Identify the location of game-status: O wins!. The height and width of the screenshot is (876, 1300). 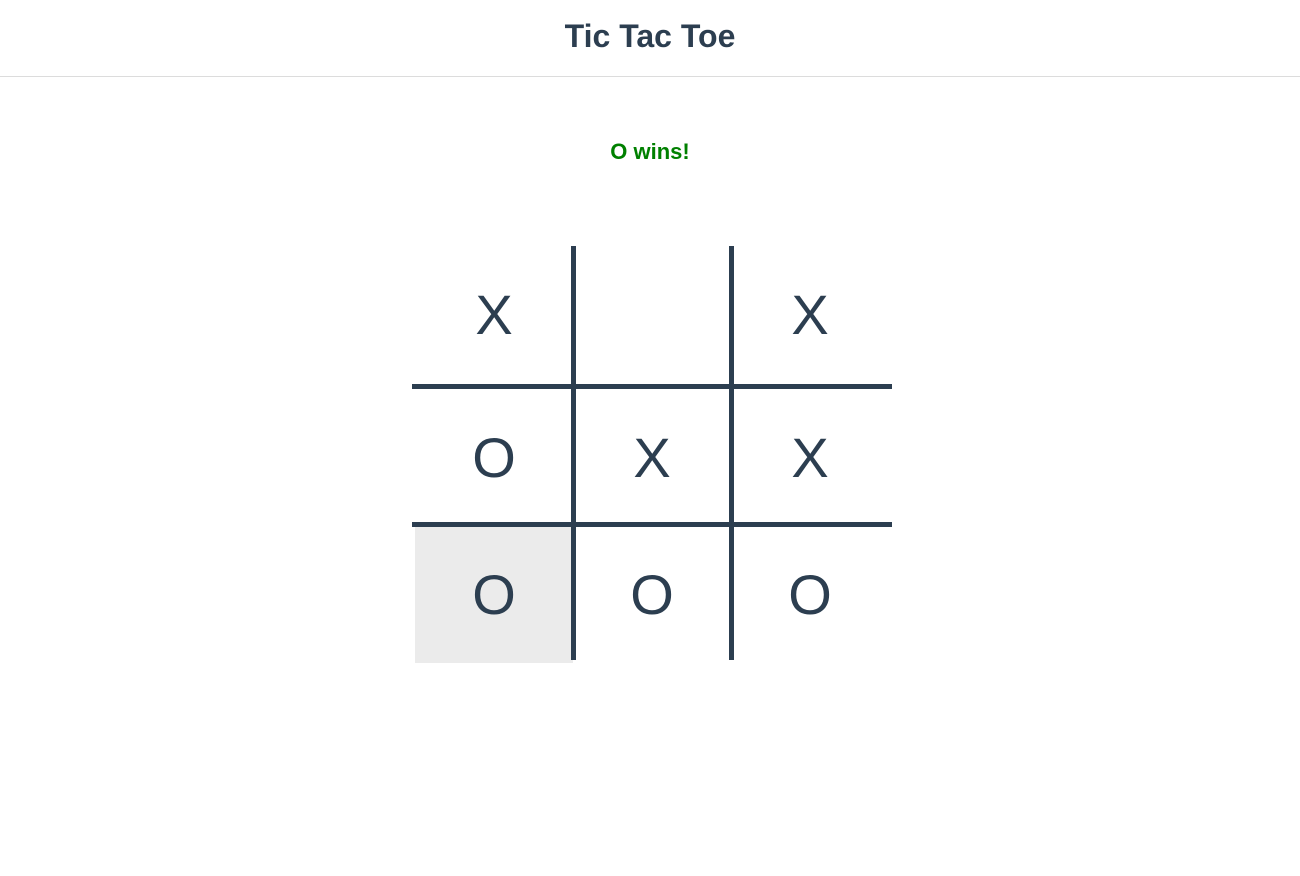
(650, 151).